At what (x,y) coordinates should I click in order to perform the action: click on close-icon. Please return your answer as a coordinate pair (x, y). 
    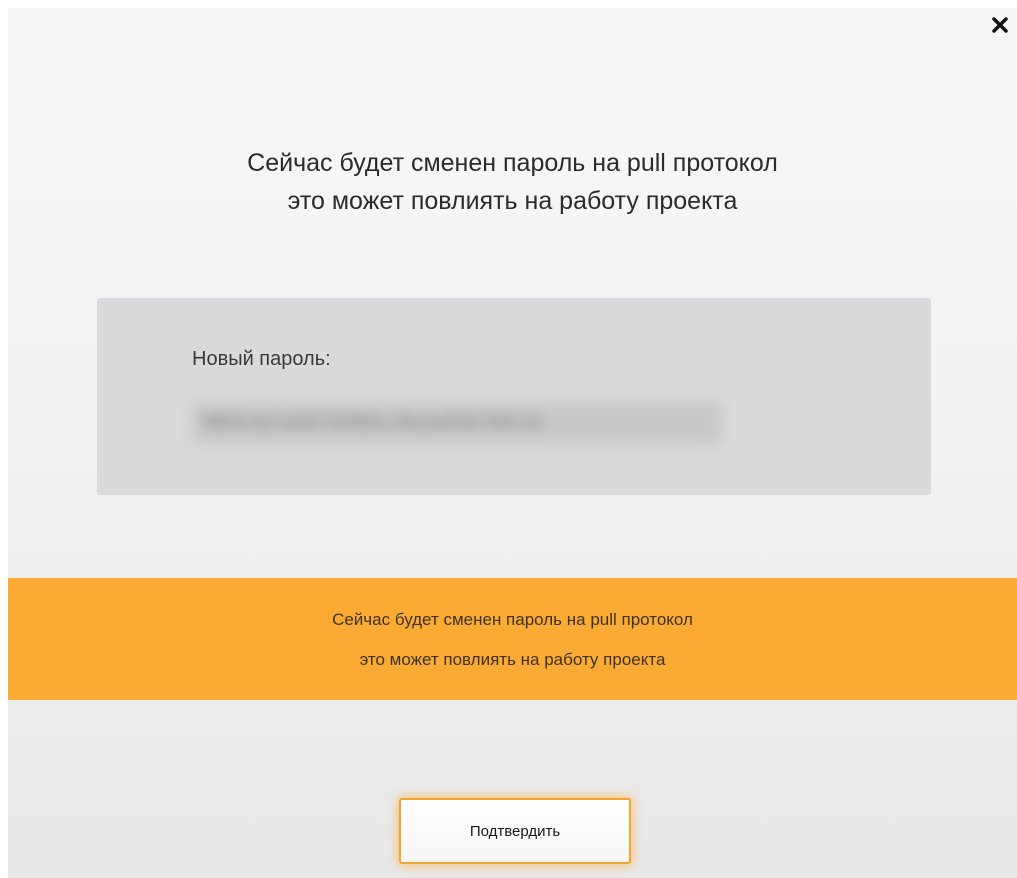
    Looking at the image, I should click on (1000, 25).